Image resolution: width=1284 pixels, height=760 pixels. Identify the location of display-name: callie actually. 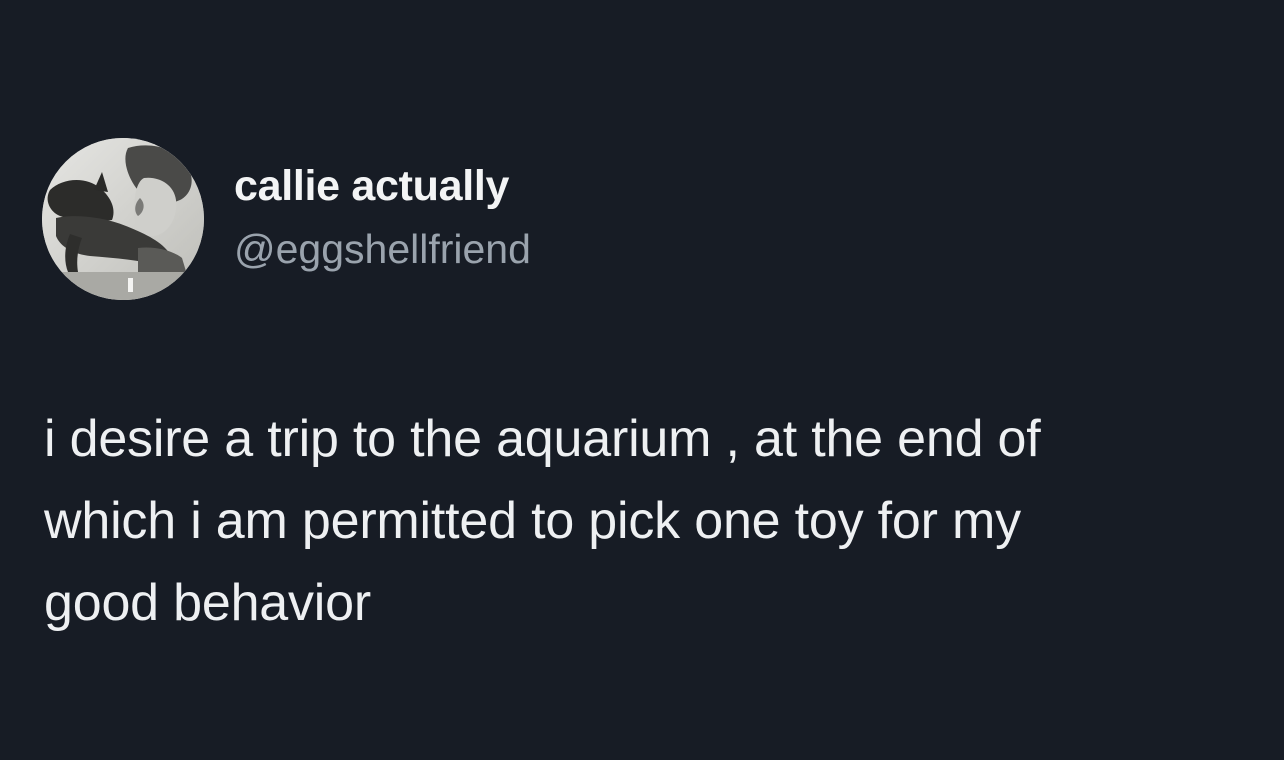
(371, 186).